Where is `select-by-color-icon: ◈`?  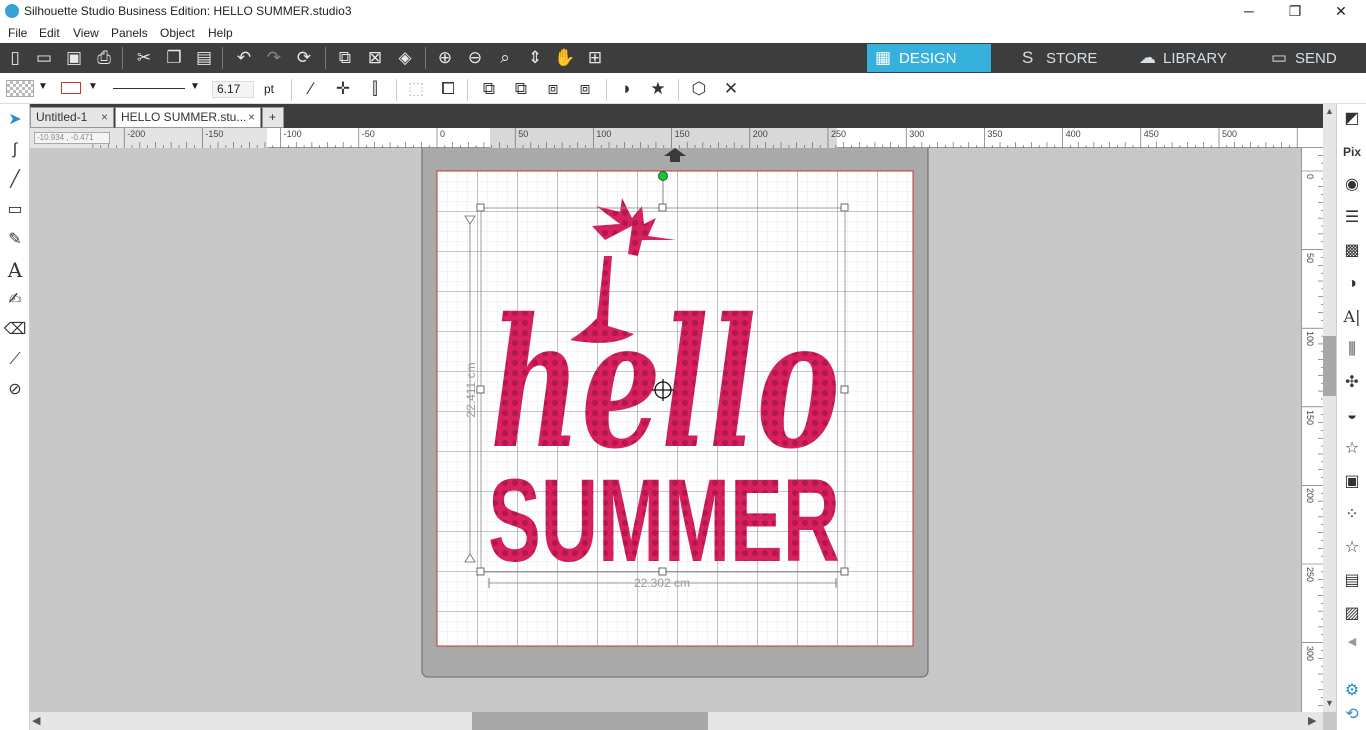 select-by-color-icon: ◈ is located at coordinates (405, 58).